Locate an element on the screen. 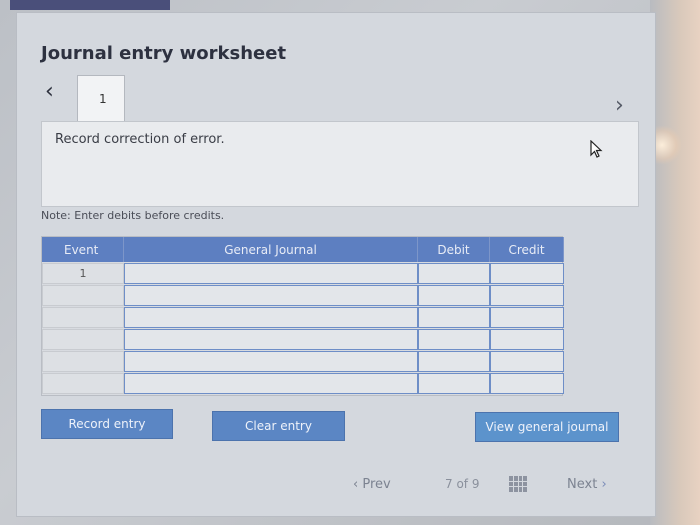 The width and height of the screenshot is (700, 525). worksheet-title: Journal entry worksheet is located at coordinates (164, 53).